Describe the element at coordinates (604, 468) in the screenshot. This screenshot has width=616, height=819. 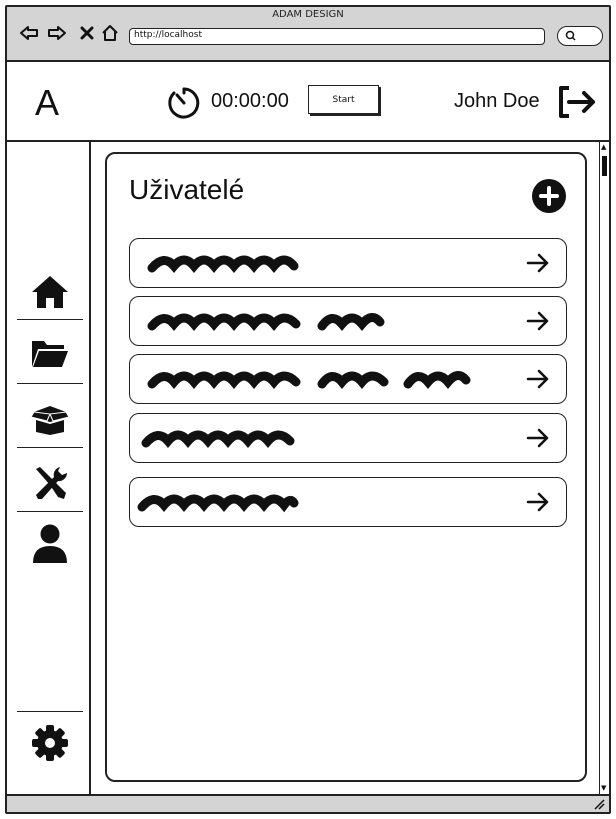
I see `vertical-scrollbar: ▲ ▼` at that location.